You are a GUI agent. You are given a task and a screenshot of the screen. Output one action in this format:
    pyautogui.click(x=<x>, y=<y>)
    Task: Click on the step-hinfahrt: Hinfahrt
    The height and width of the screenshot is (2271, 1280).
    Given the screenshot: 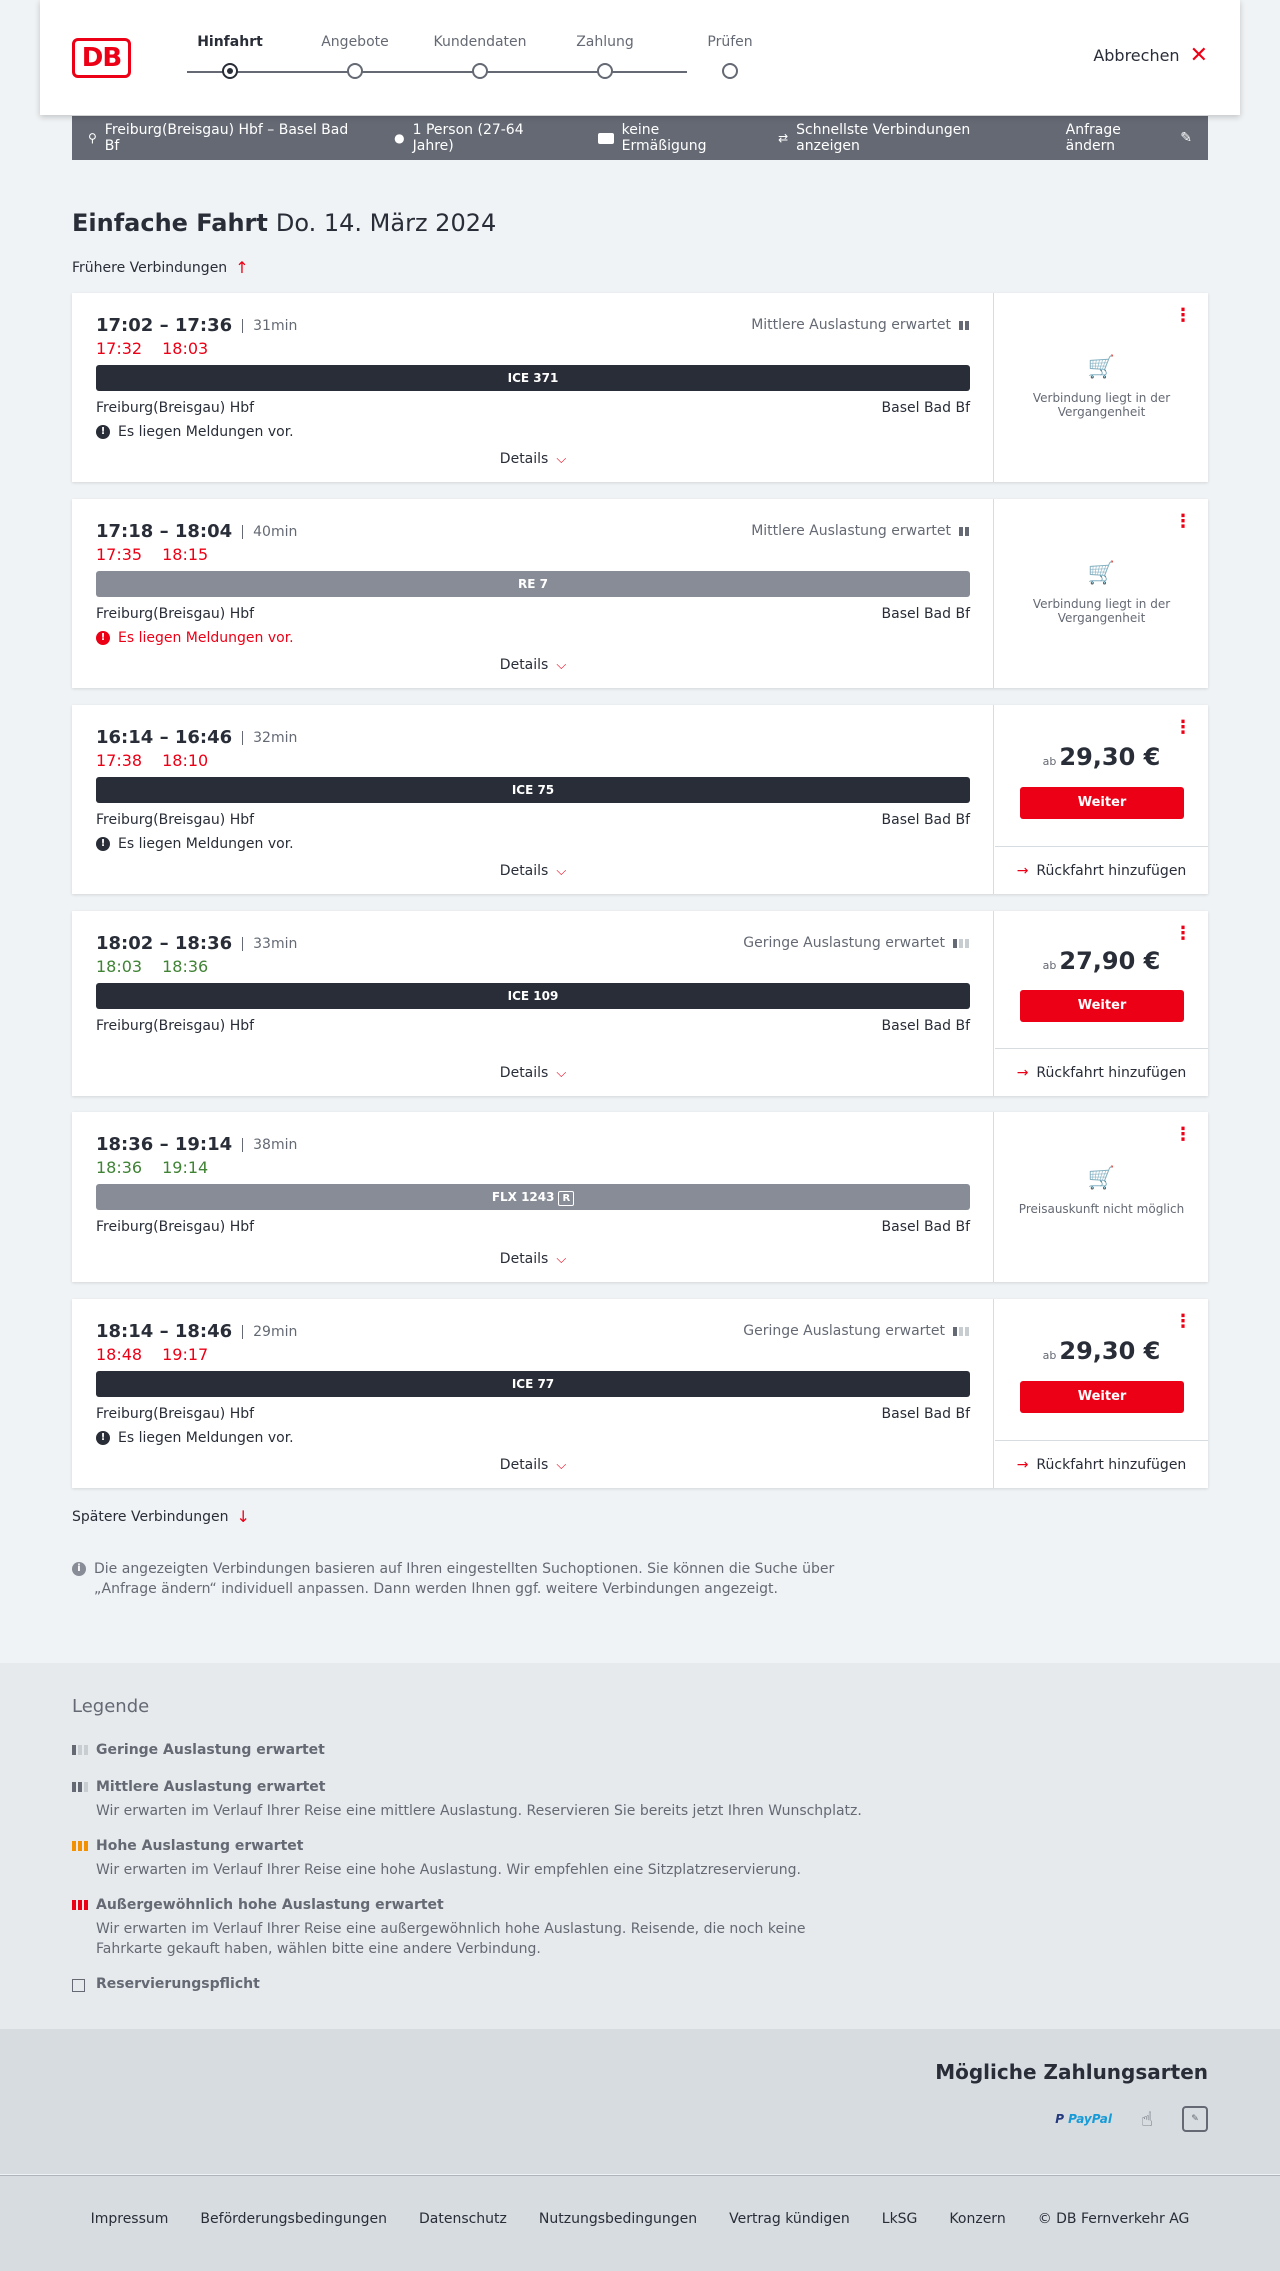 What is the action you would take?
    pyautogui.click(x=230, y=56)
    